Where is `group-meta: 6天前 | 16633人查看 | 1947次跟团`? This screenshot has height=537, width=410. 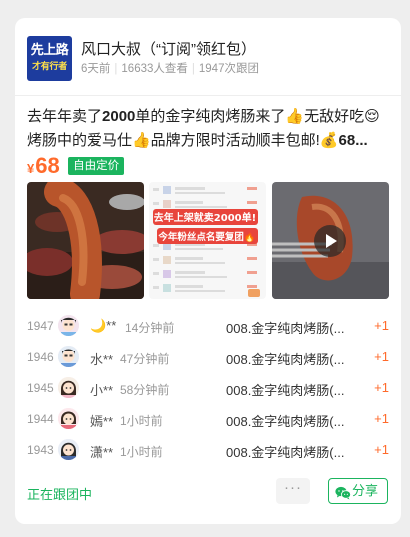 group-meta: 6天前 | 16633人查看 | 1947次跟团 is located at coordinates (170, 68).